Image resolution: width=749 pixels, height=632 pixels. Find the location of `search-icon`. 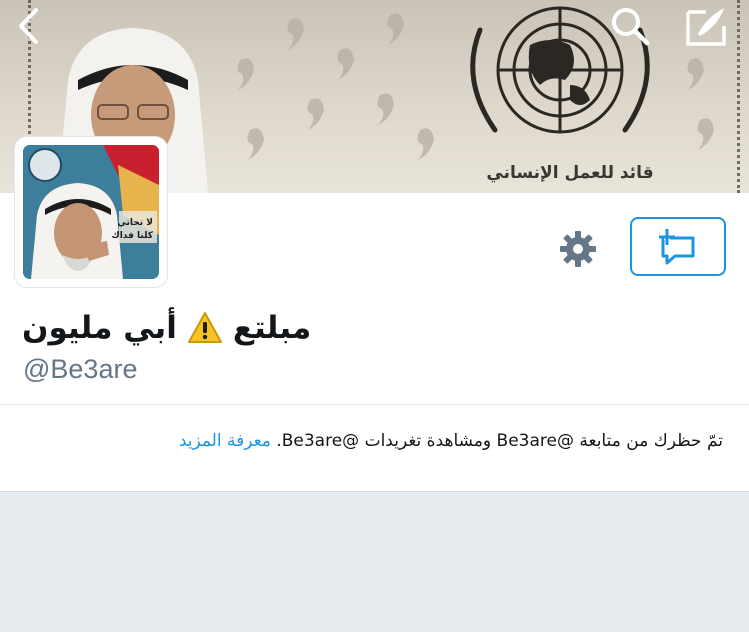

search-icon is located at coordinates (631, 27).